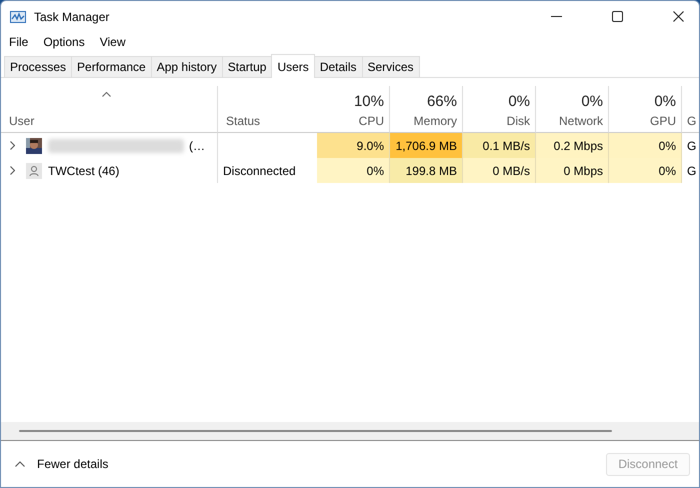 Image resolution: width=700 pixels, height=488 pixels. I want to click on table-cell: 199.8 MB, so click(426, 170).